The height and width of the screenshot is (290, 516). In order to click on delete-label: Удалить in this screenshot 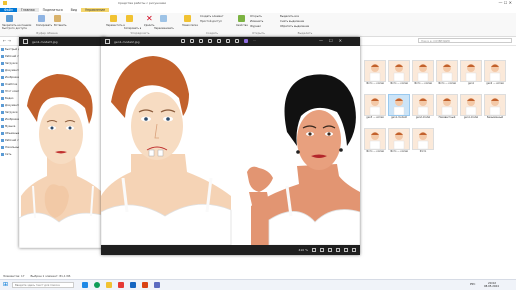, I will do `click(149, 25)`.